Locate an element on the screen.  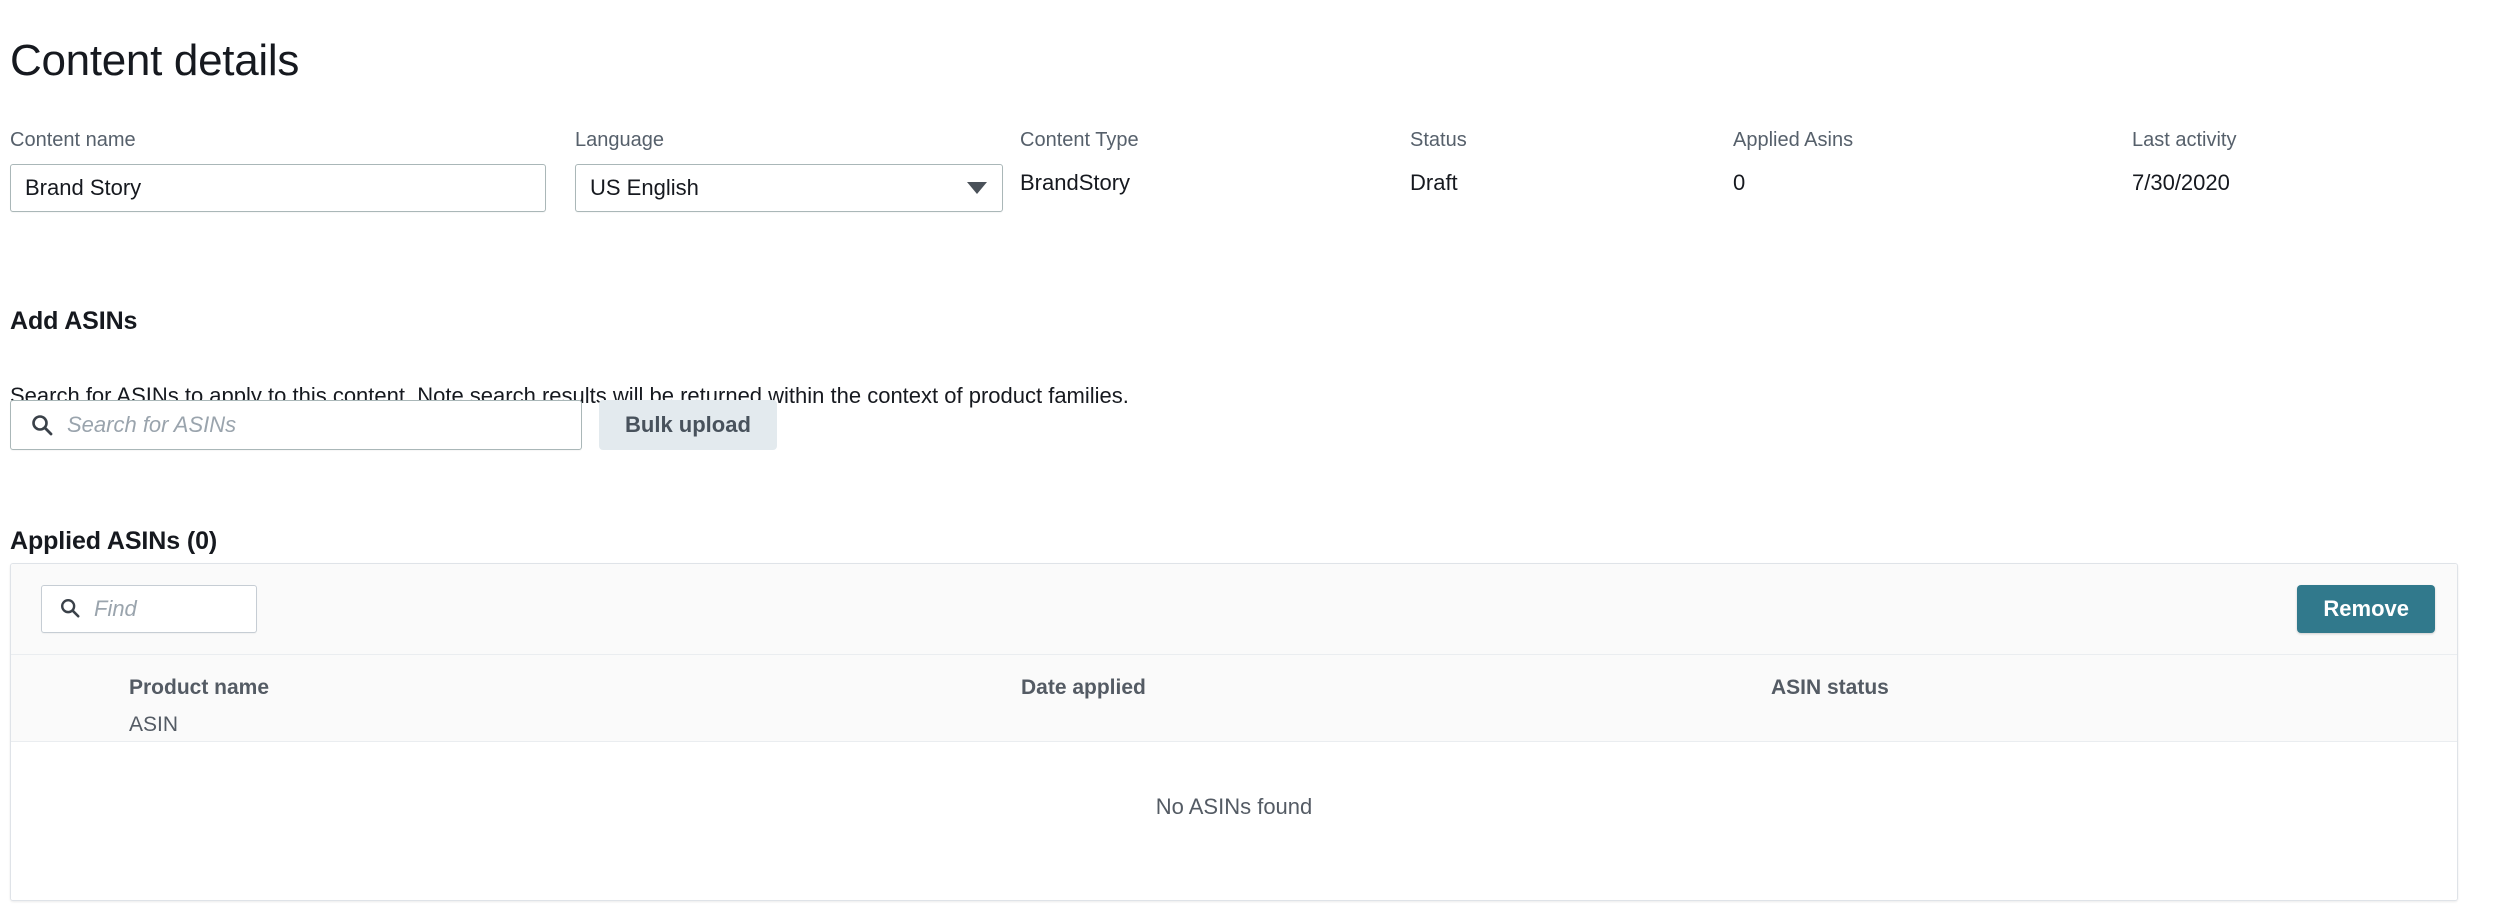
last-activity-value: 7/30/2020 is located at coordinates (2181, 182).